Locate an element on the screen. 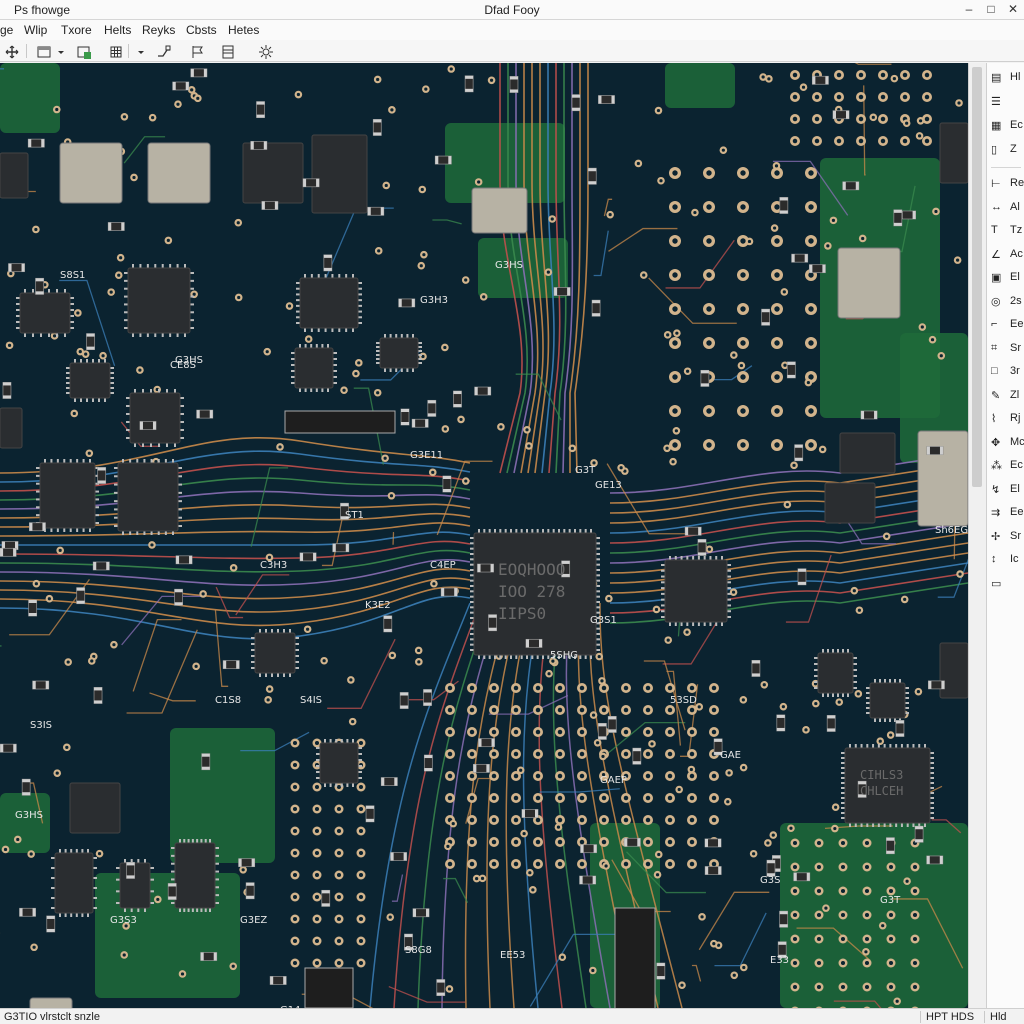 The width and height of the screenshot is (1024, 1024). panel-tool-item: T Tz is located at coordinates (1007, 231).